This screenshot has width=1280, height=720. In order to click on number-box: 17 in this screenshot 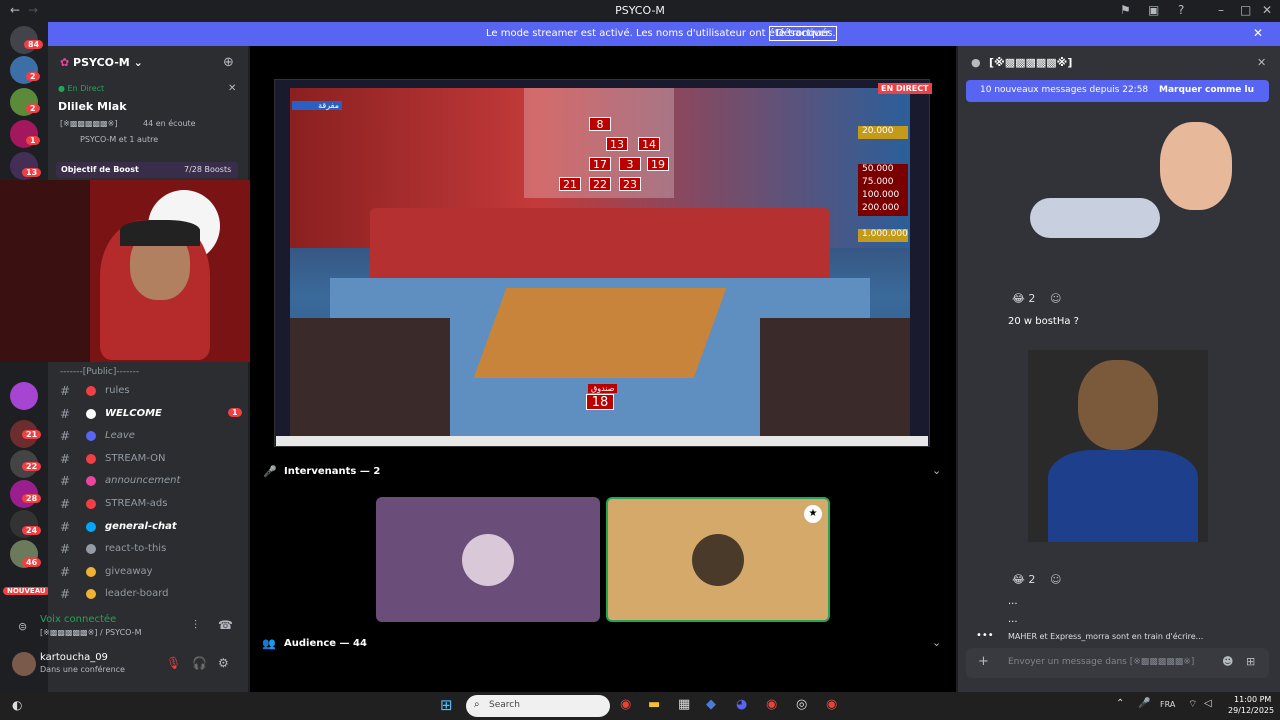, I will do `click(600, 164)`.